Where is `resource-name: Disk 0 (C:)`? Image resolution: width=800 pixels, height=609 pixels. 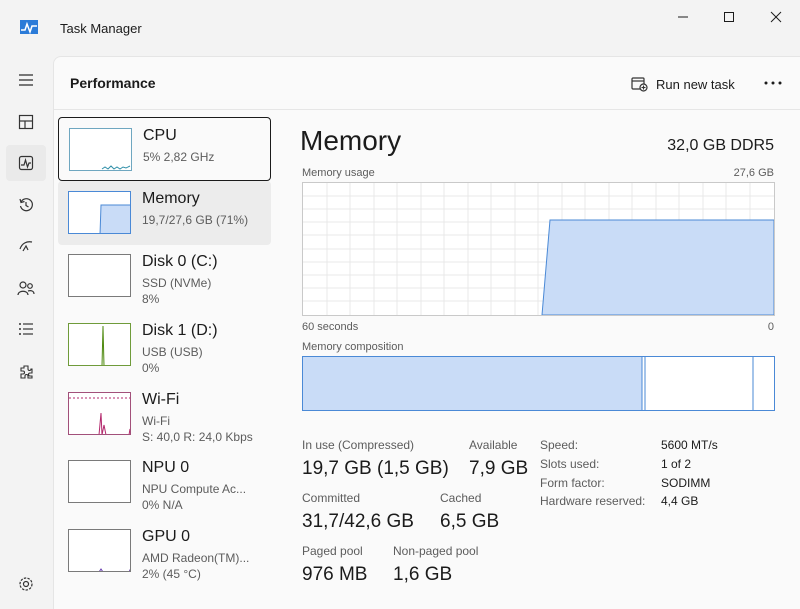 resource-name: Disk 0 (C:) is located at coordinates (180, 261).